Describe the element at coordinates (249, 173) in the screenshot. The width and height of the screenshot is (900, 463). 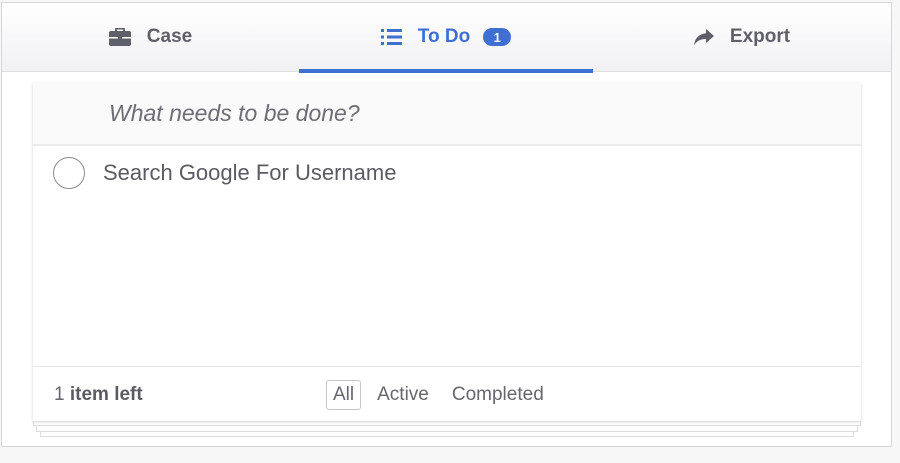
I see `todo-item-label: Search Google For Username` at that location.